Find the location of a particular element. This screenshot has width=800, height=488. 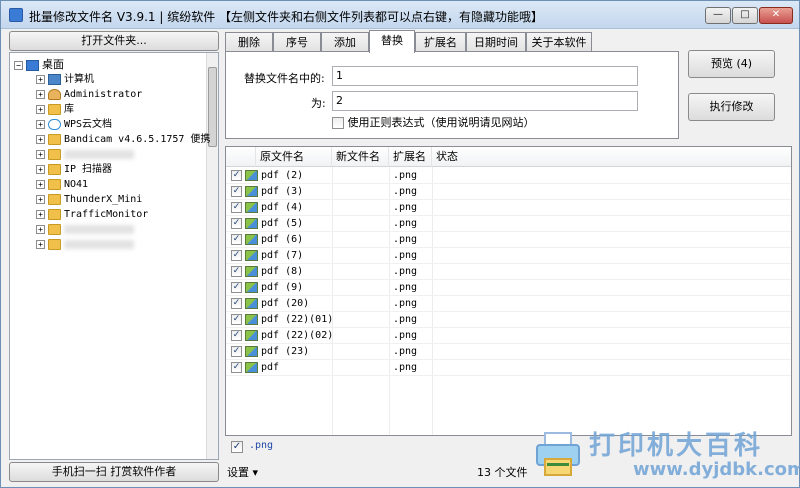

file-row: ✓ pdf (2) .png is located at coordinates (508, 176).